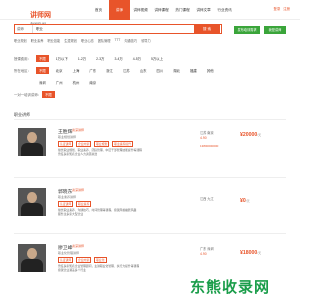 The width and height of the screenshot is (320, 300). What do you see at coordinates (249, 135) in the screenshot?
I see `price-value: ¥20000` at bounding box center [249, 135].